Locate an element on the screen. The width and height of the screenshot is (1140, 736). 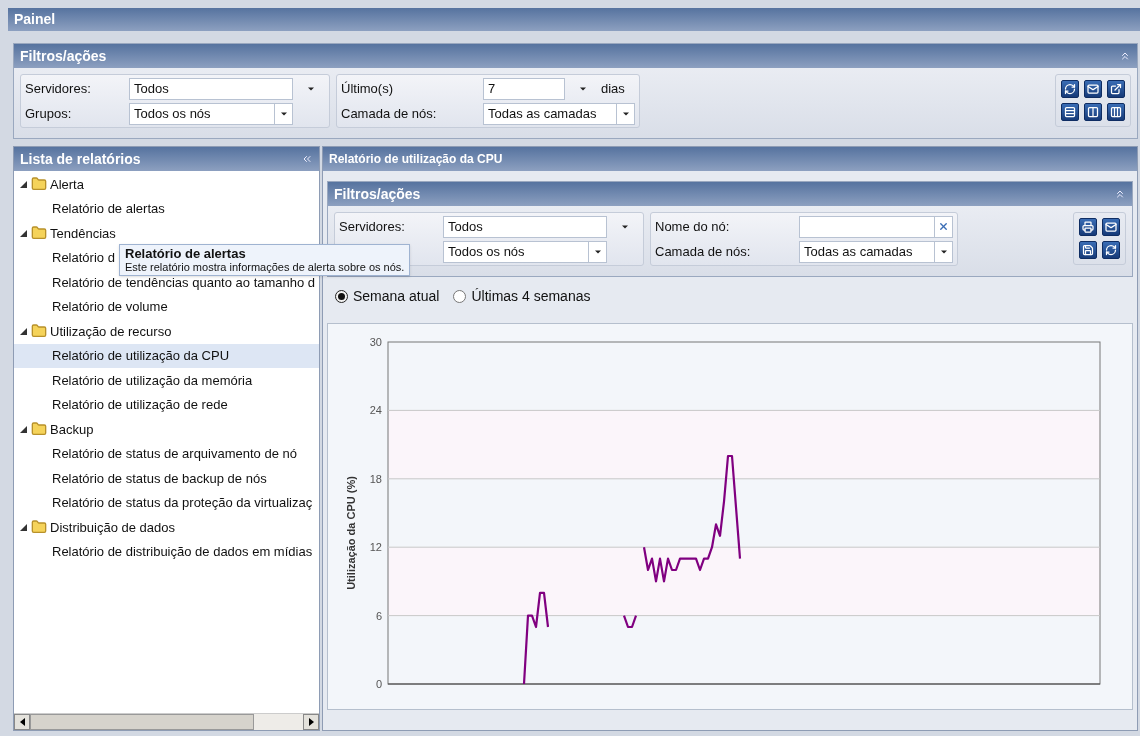
tooltip-title: Relatório de alertas is located at coordinates (185, 253).